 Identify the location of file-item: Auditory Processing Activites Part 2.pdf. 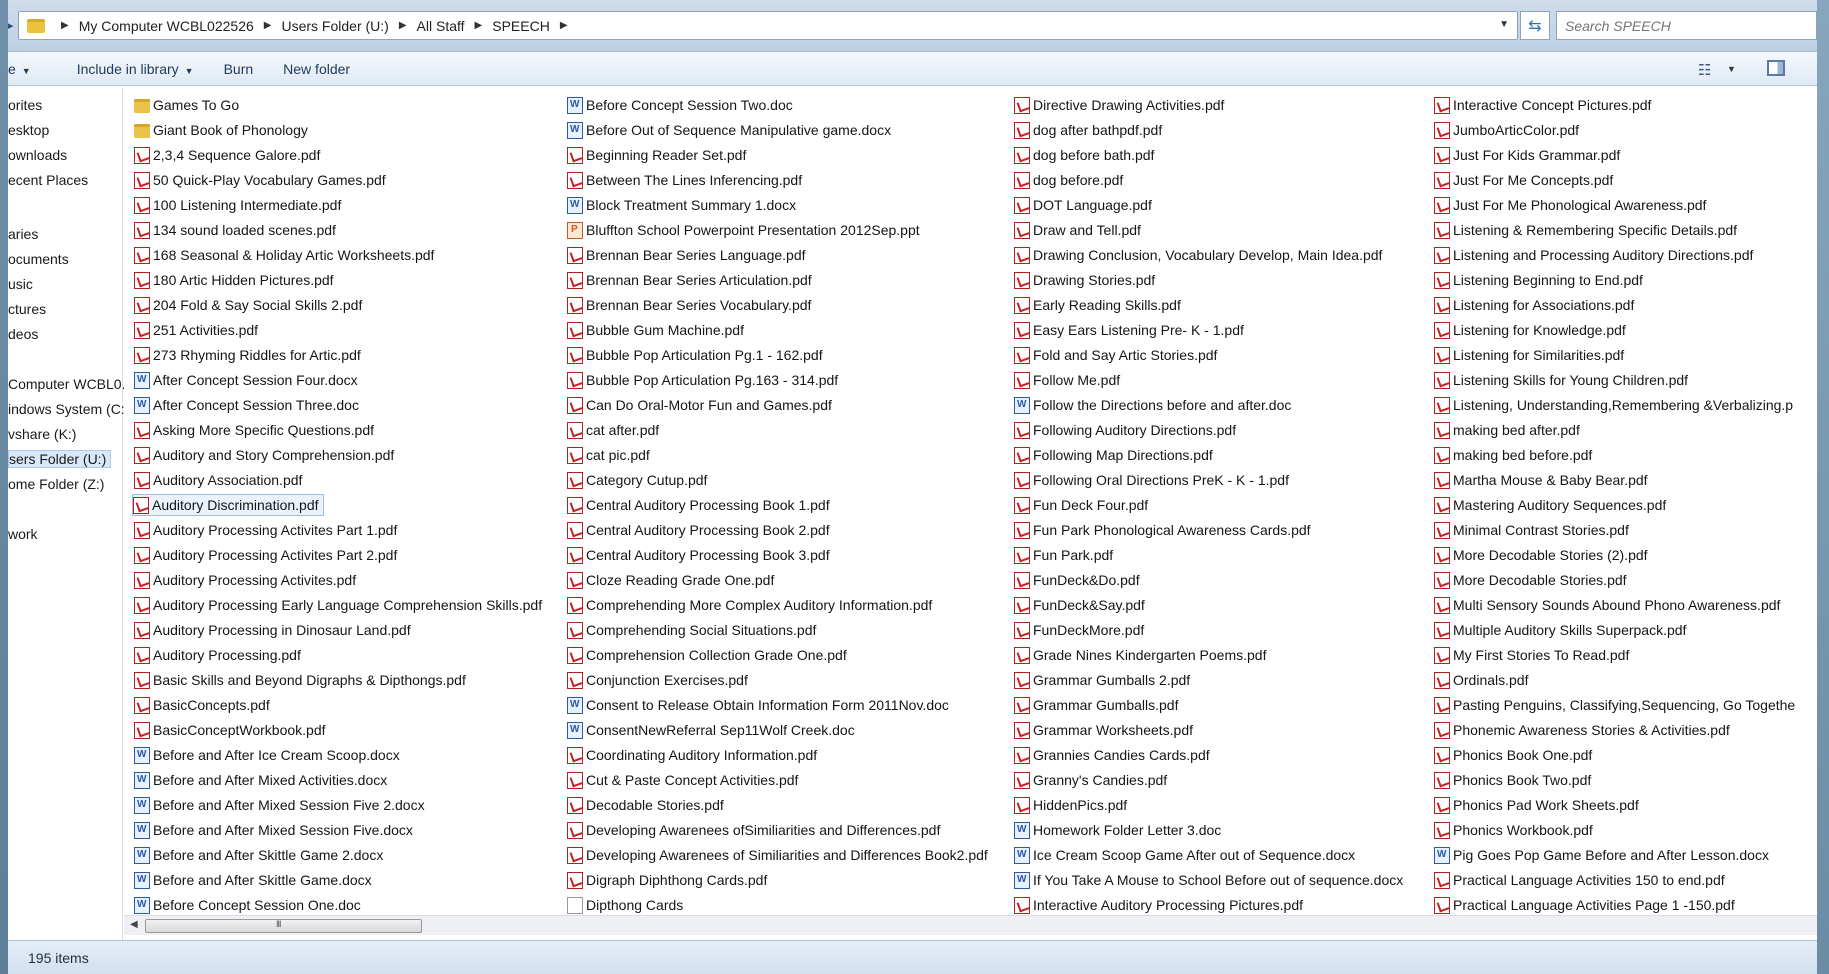
(265, 555).